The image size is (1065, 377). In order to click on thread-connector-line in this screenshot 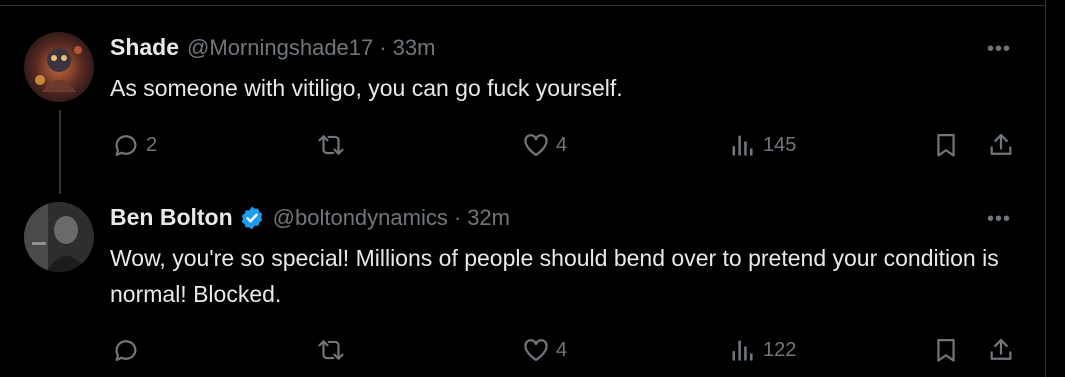, I will do `click(60, 152)`.